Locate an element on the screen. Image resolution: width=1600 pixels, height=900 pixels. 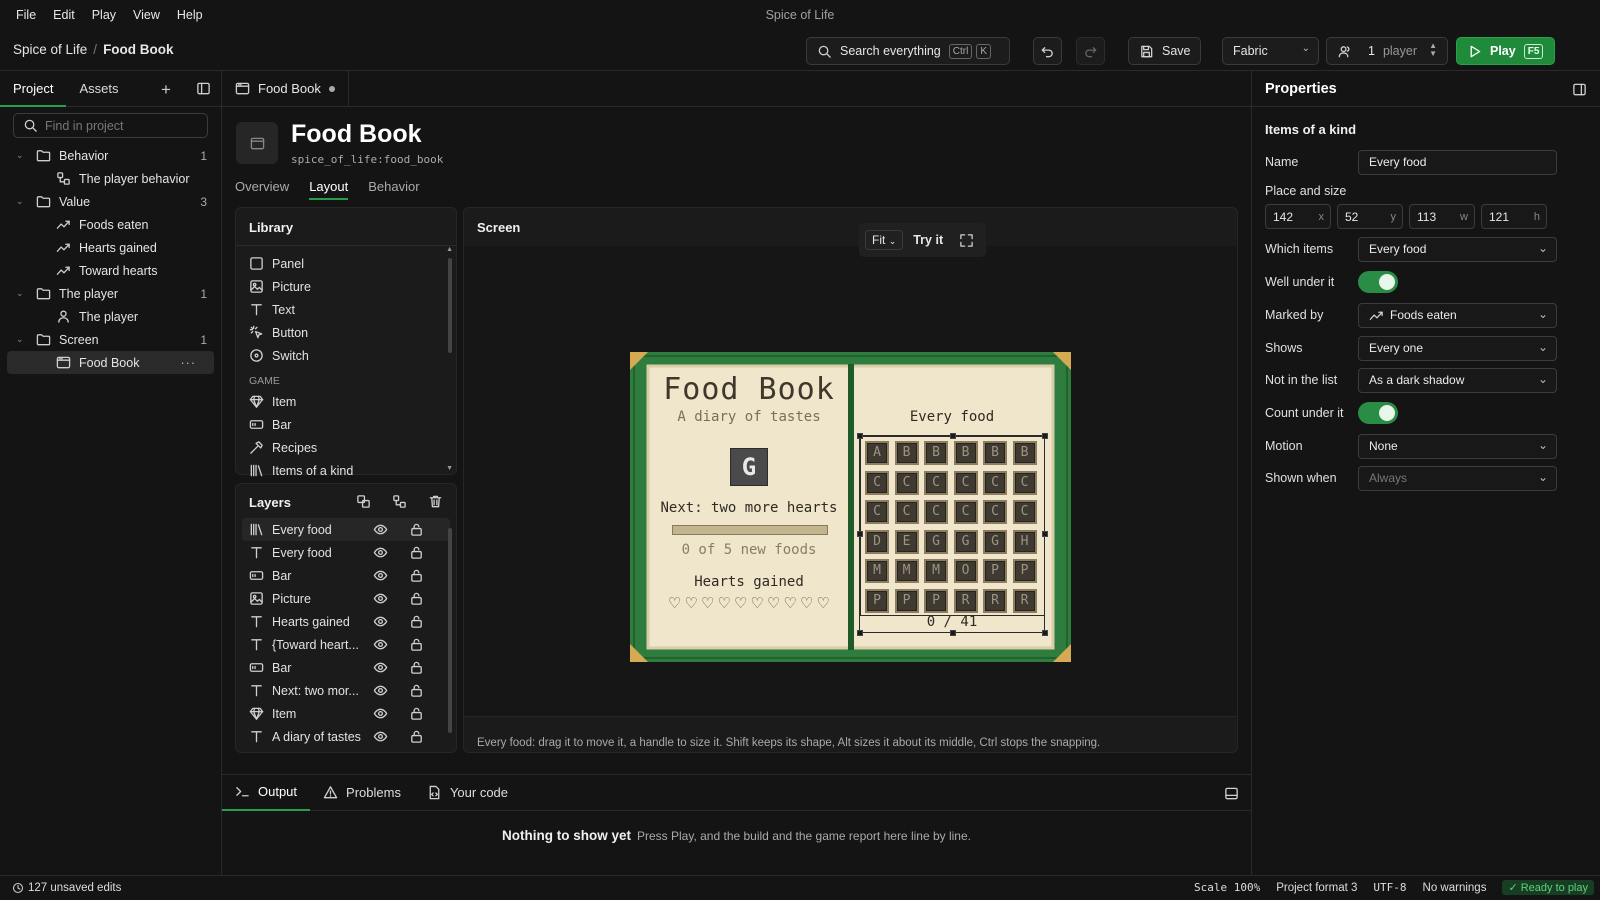
ungroup-layers-icon is located at coordinates (399, 501).